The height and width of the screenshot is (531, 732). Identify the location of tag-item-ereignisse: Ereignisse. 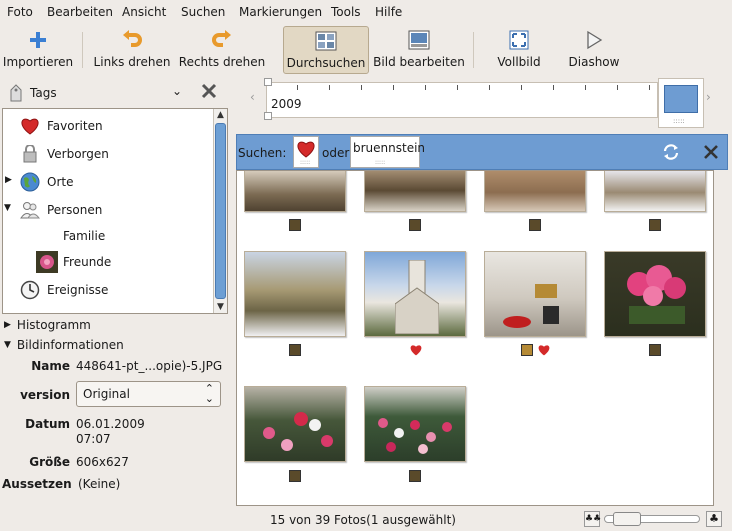
(63, 290).